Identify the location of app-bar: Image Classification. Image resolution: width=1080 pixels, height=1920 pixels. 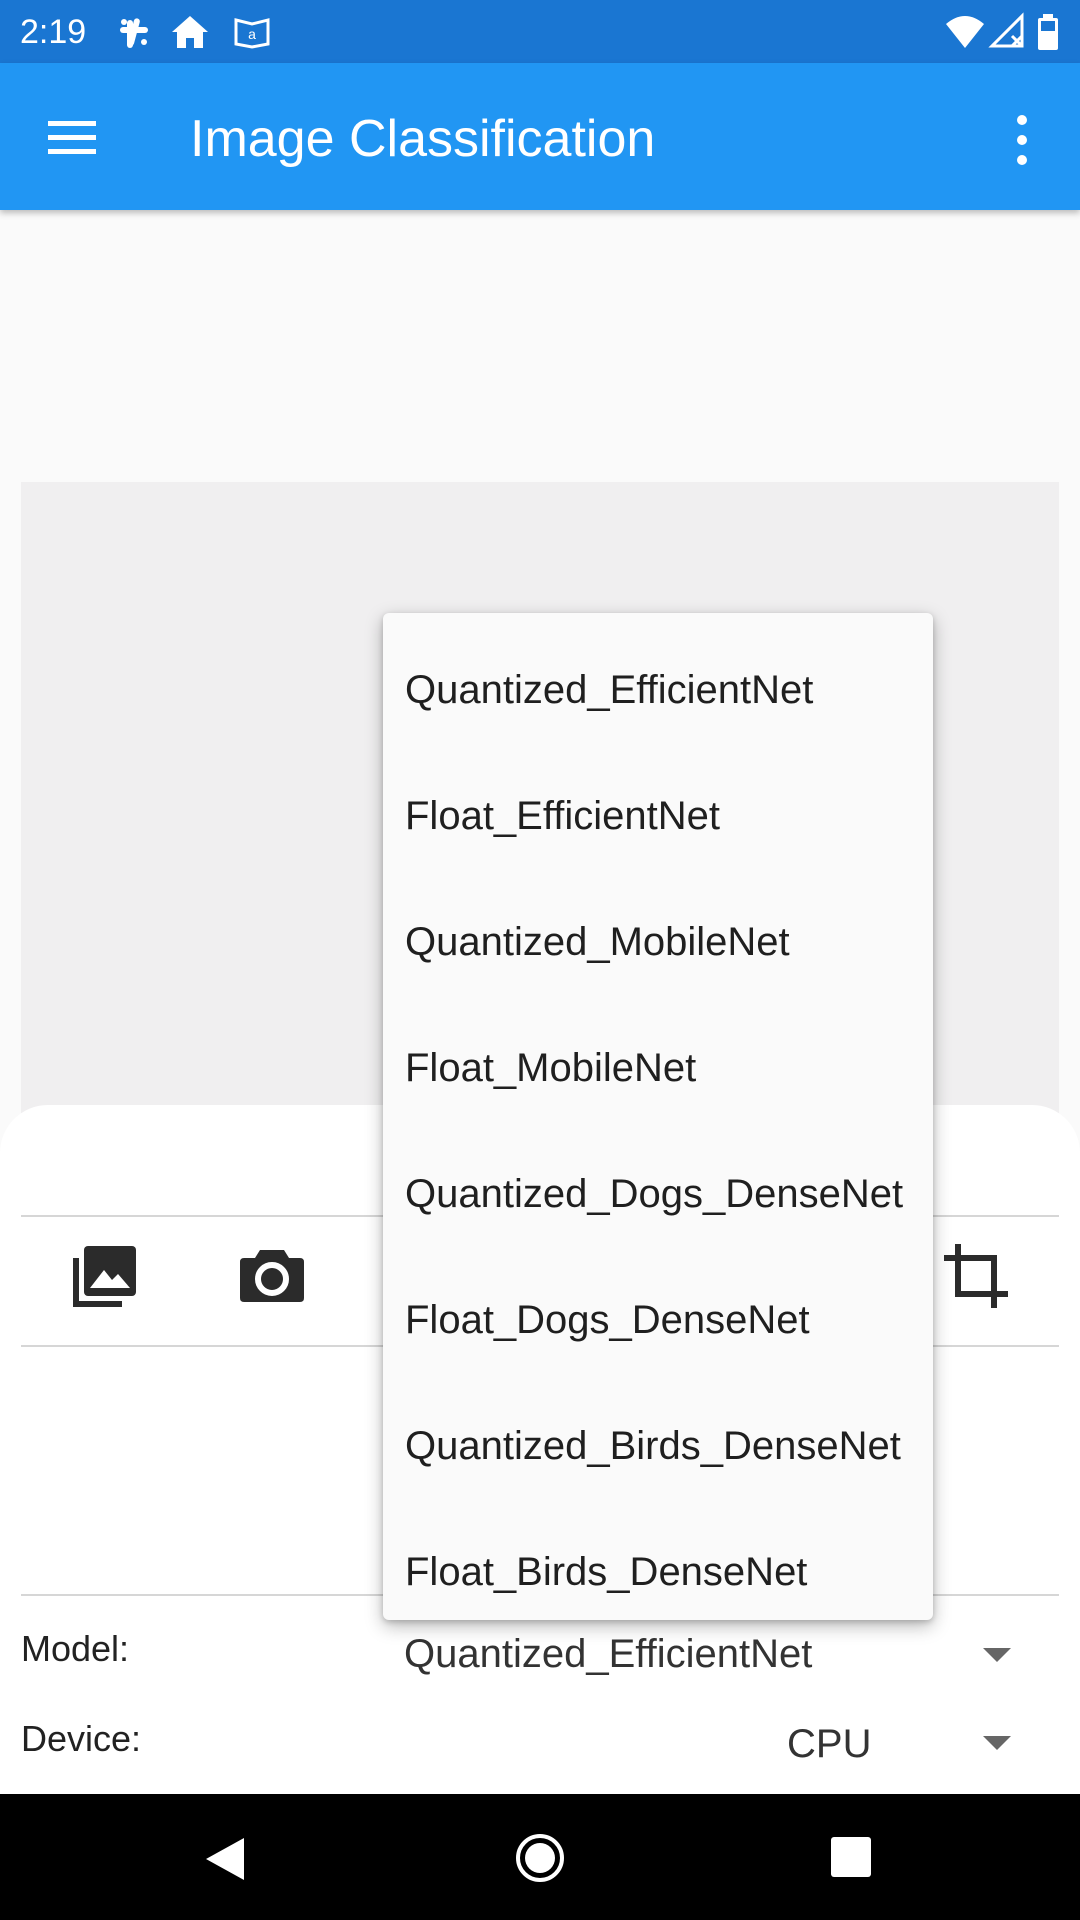
(540, 136).